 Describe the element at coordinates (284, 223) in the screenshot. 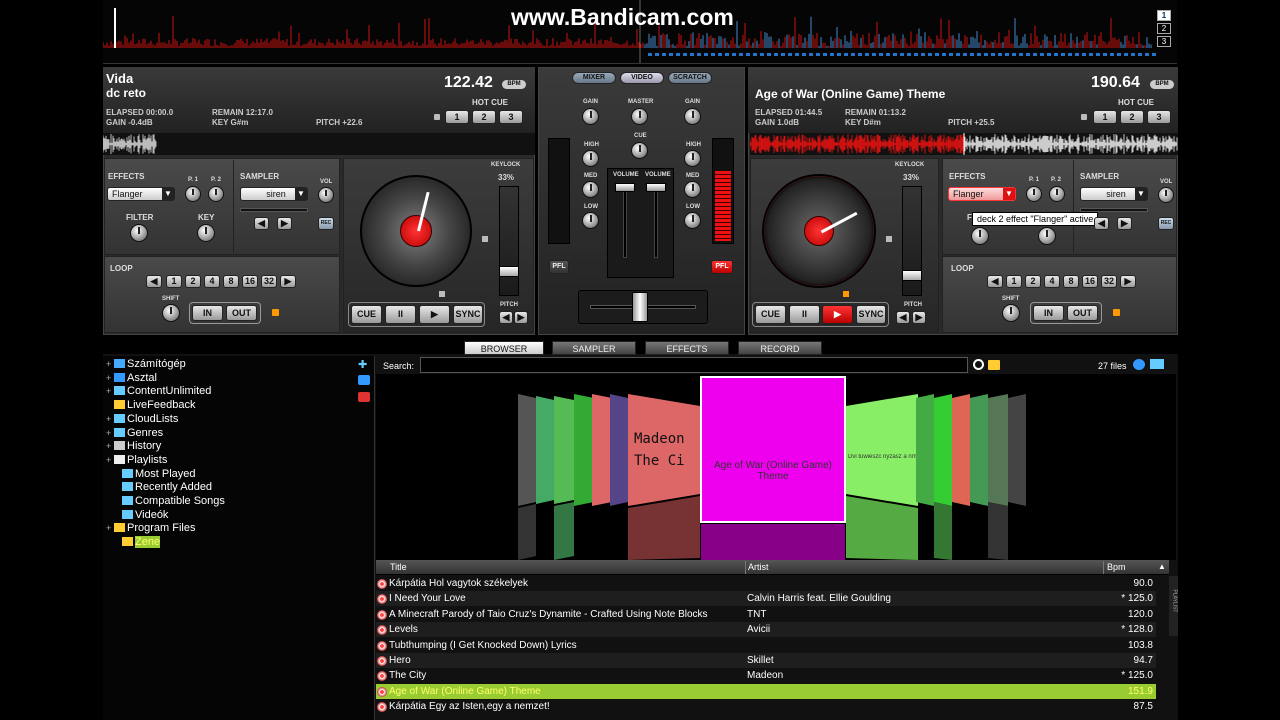

I see `deck1-sample-next: ▶` at that location.